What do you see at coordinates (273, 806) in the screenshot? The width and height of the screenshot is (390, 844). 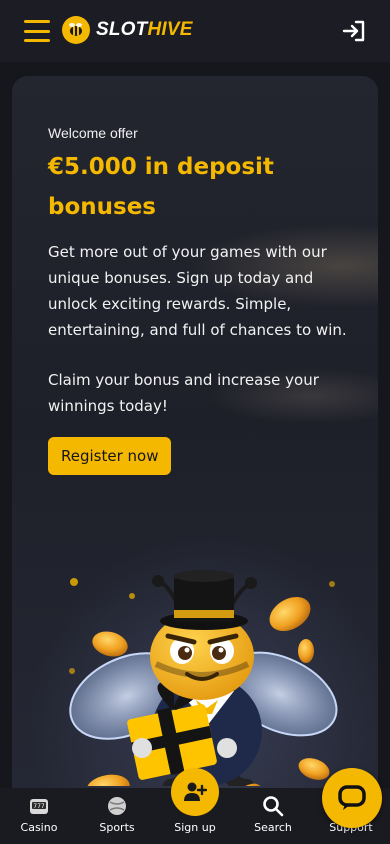 I see `search-icon` at bounding box center [273, 806].